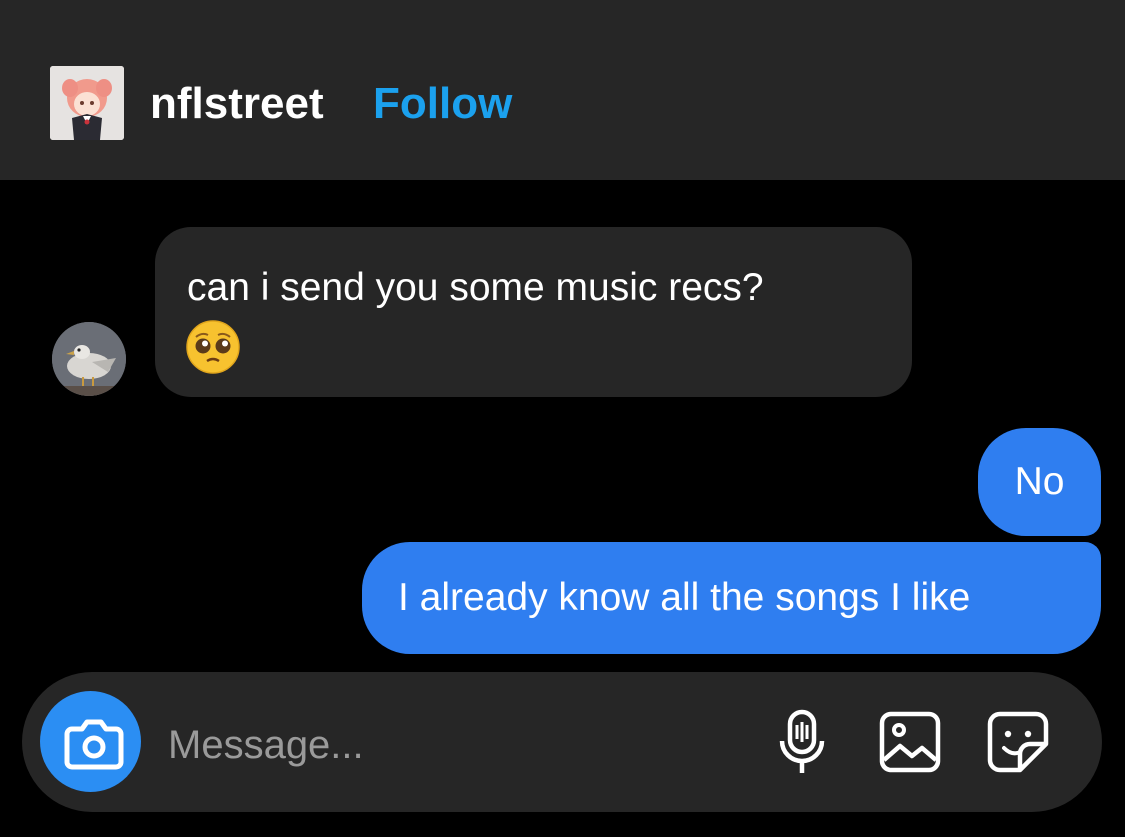 Image resolution: width=1125 pixels, height=837 pixels. What do you see at coordinates (237, 104) in the screenshot?
I see `username: nflstreet` at bounding box center [237, 104].